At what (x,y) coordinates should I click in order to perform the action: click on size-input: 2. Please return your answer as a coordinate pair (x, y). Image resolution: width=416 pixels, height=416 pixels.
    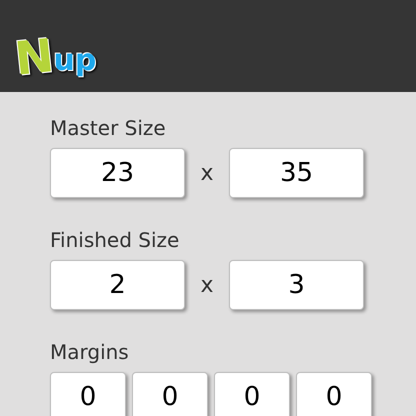
    Looking at the image, I should click on (117, 285).